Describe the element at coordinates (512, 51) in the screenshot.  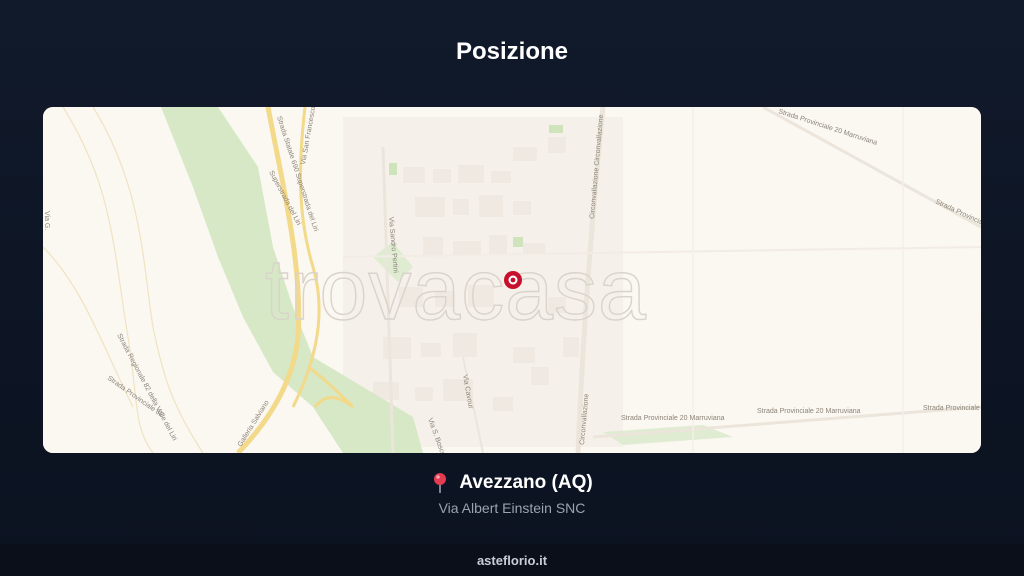
I see `page-title: Posizione` at that location.